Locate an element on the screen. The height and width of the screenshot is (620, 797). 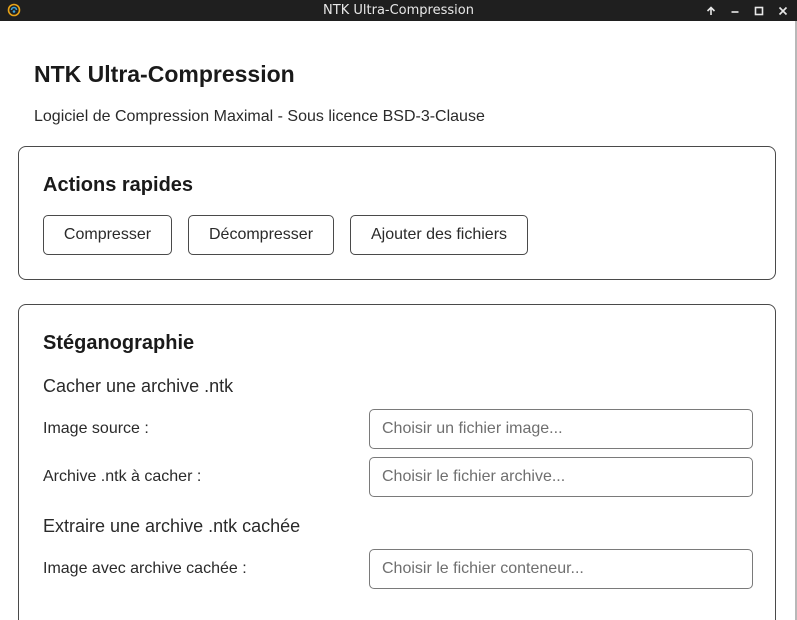
window-title: NTK Ultra-Compression is located at coordinates (398, 10).